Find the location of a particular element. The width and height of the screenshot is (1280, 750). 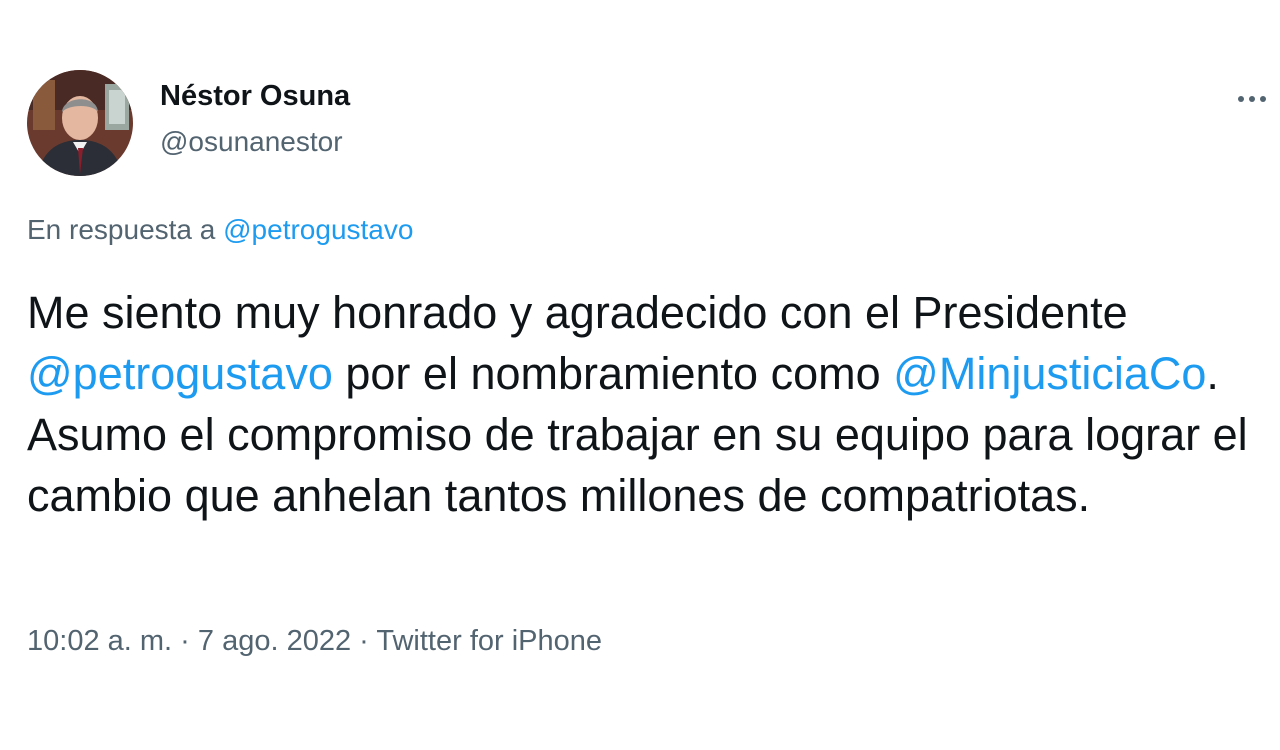

reply-context: En respuesta a @petrogustavo is located at coordinates (220, 230).